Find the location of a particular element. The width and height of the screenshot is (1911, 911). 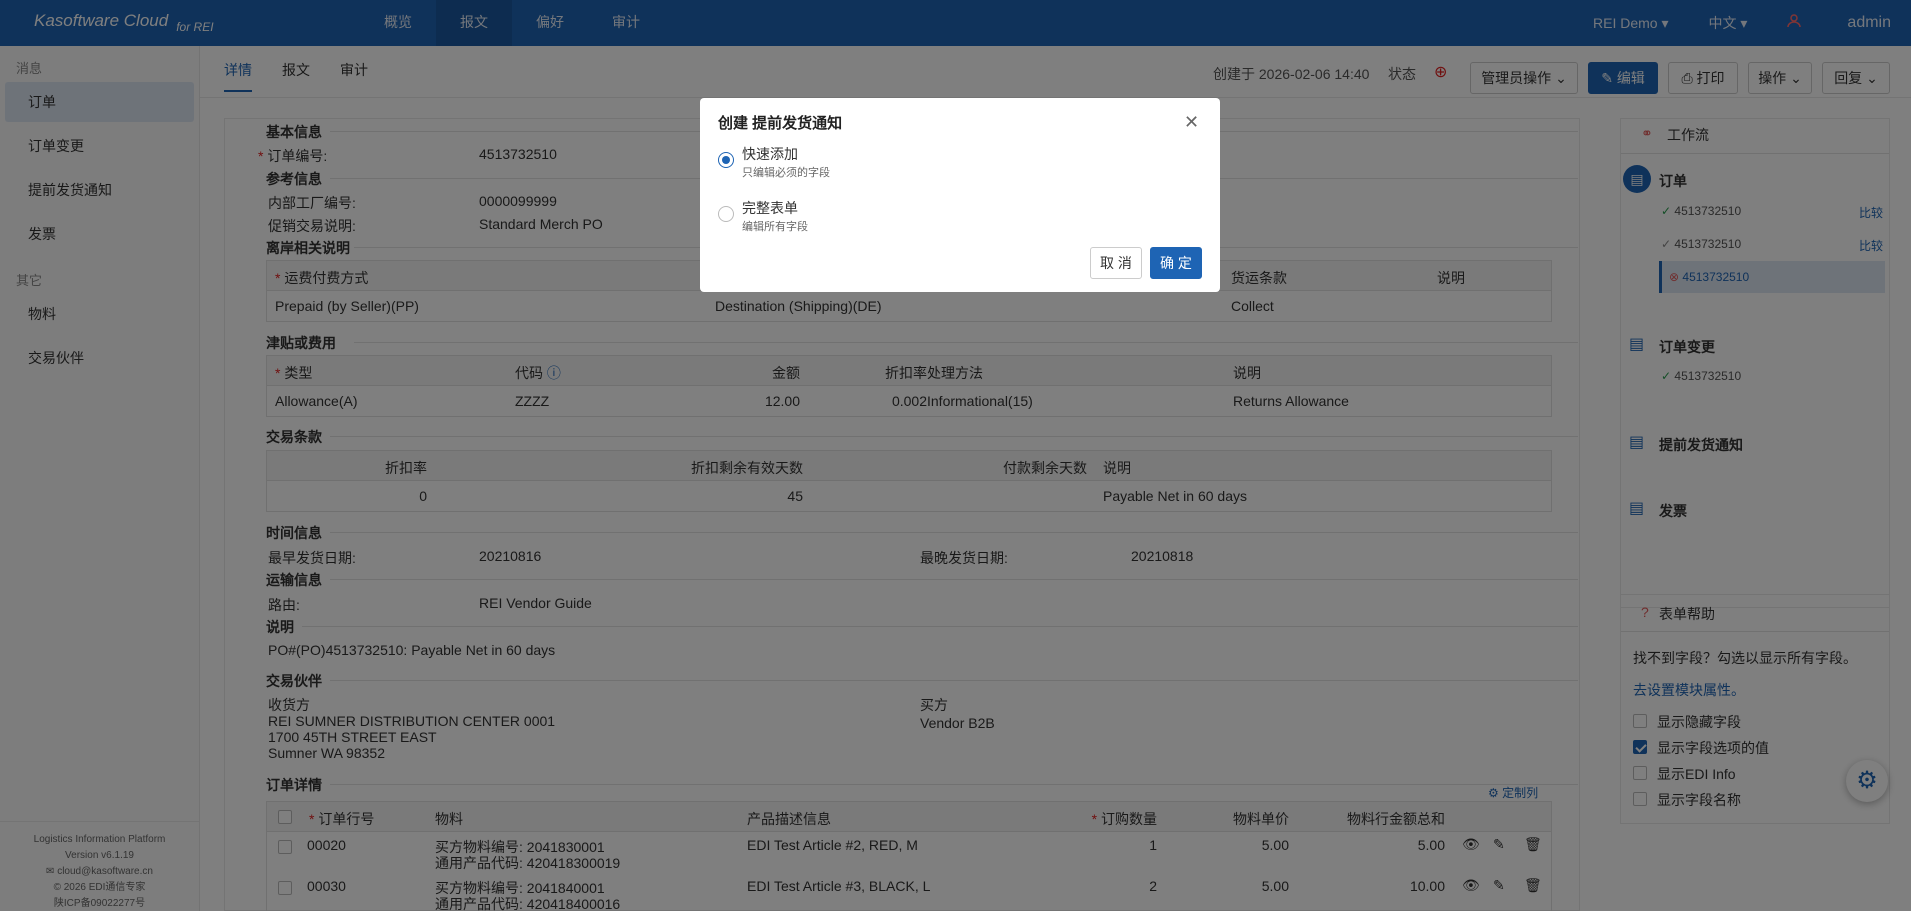

quick-add-radio is located at coordinates (726, 160).